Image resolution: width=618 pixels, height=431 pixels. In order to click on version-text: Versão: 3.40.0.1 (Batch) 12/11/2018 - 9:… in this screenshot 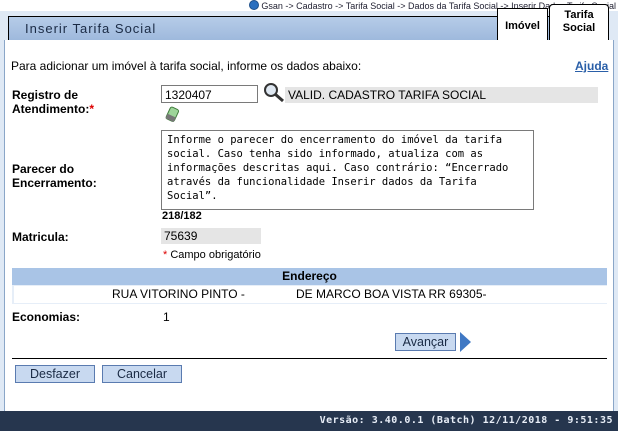, I will do `click(466, 420)`.